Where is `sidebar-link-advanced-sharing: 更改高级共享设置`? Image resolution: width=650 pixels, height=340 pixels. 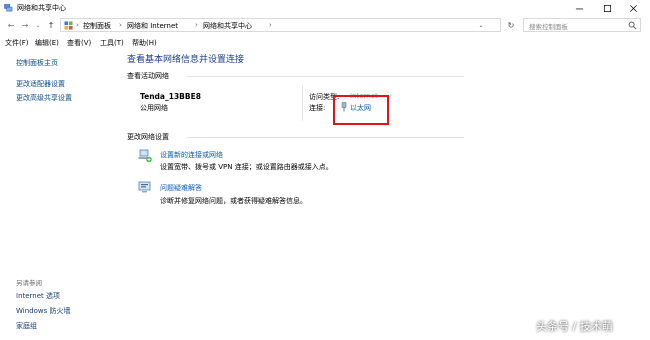 sidebar-link-advanced-sharing: 更改高级共享设置 is located at coordinates (44, 98).